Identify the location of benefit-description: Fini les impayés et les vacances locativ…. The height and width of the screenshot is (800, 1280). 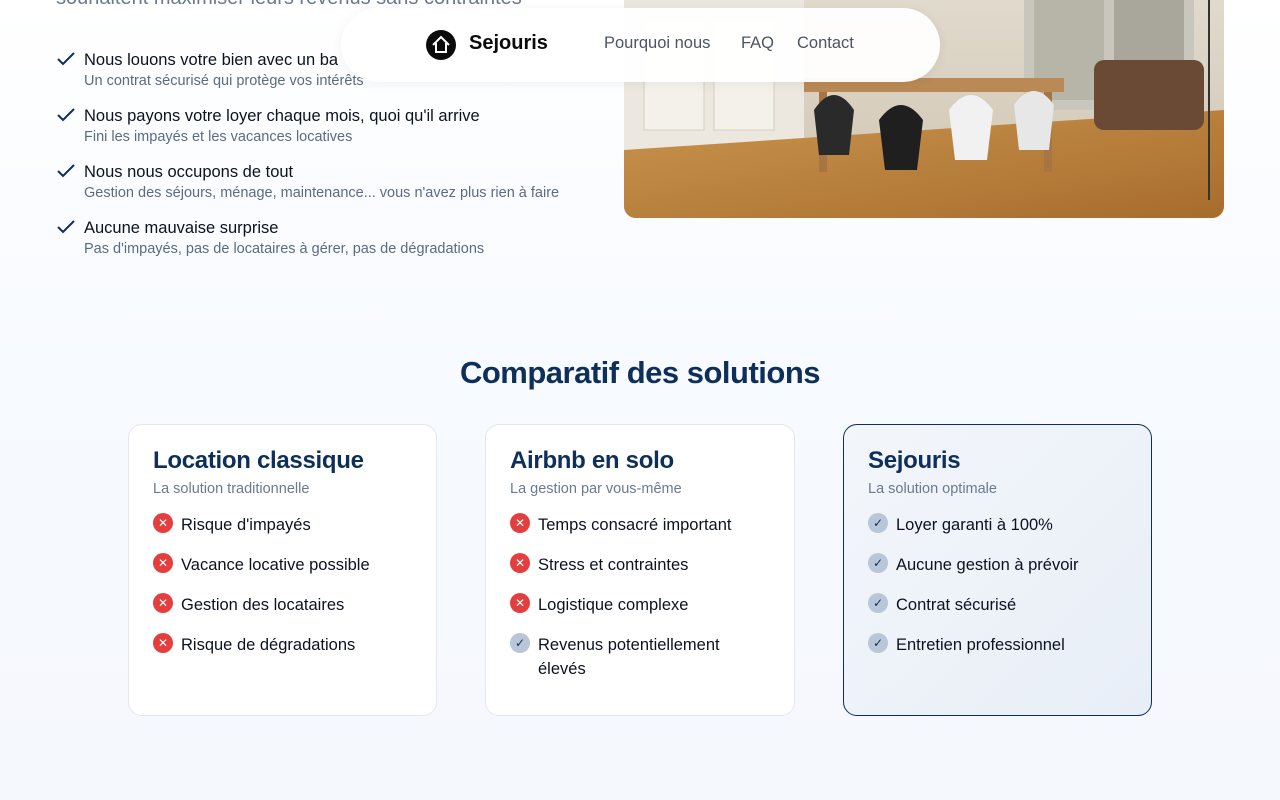
(218, 137).